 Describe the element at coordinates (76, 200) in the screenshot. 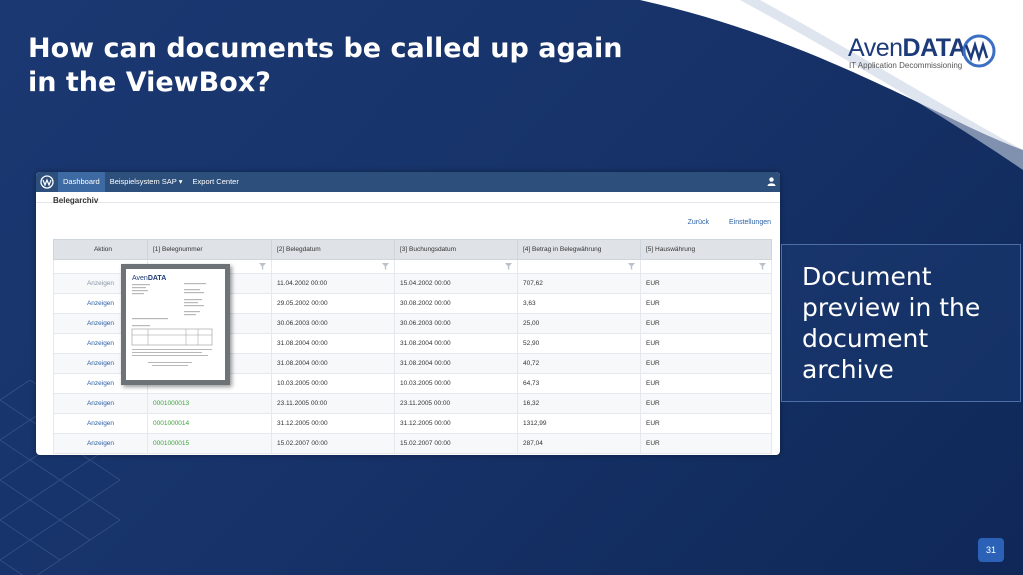

I see `page-title: Belegarchiv` at that location.